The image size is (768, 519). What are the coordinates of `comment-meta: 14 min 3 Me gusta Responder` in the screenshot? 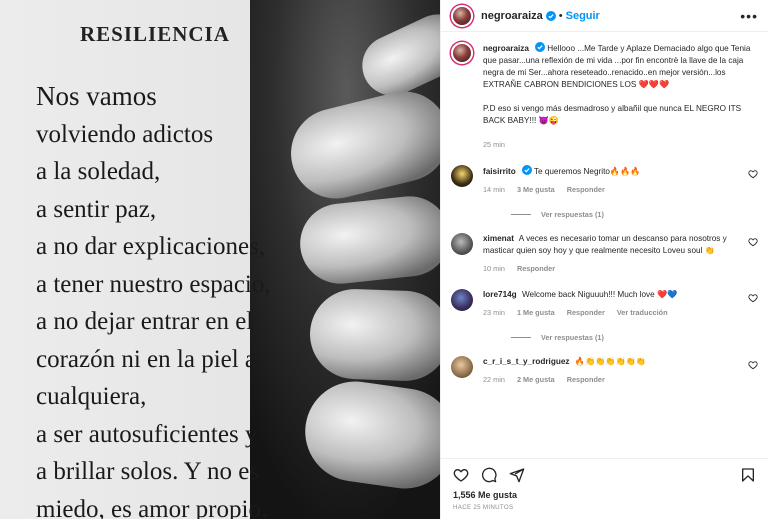 It's located at (611, 190).